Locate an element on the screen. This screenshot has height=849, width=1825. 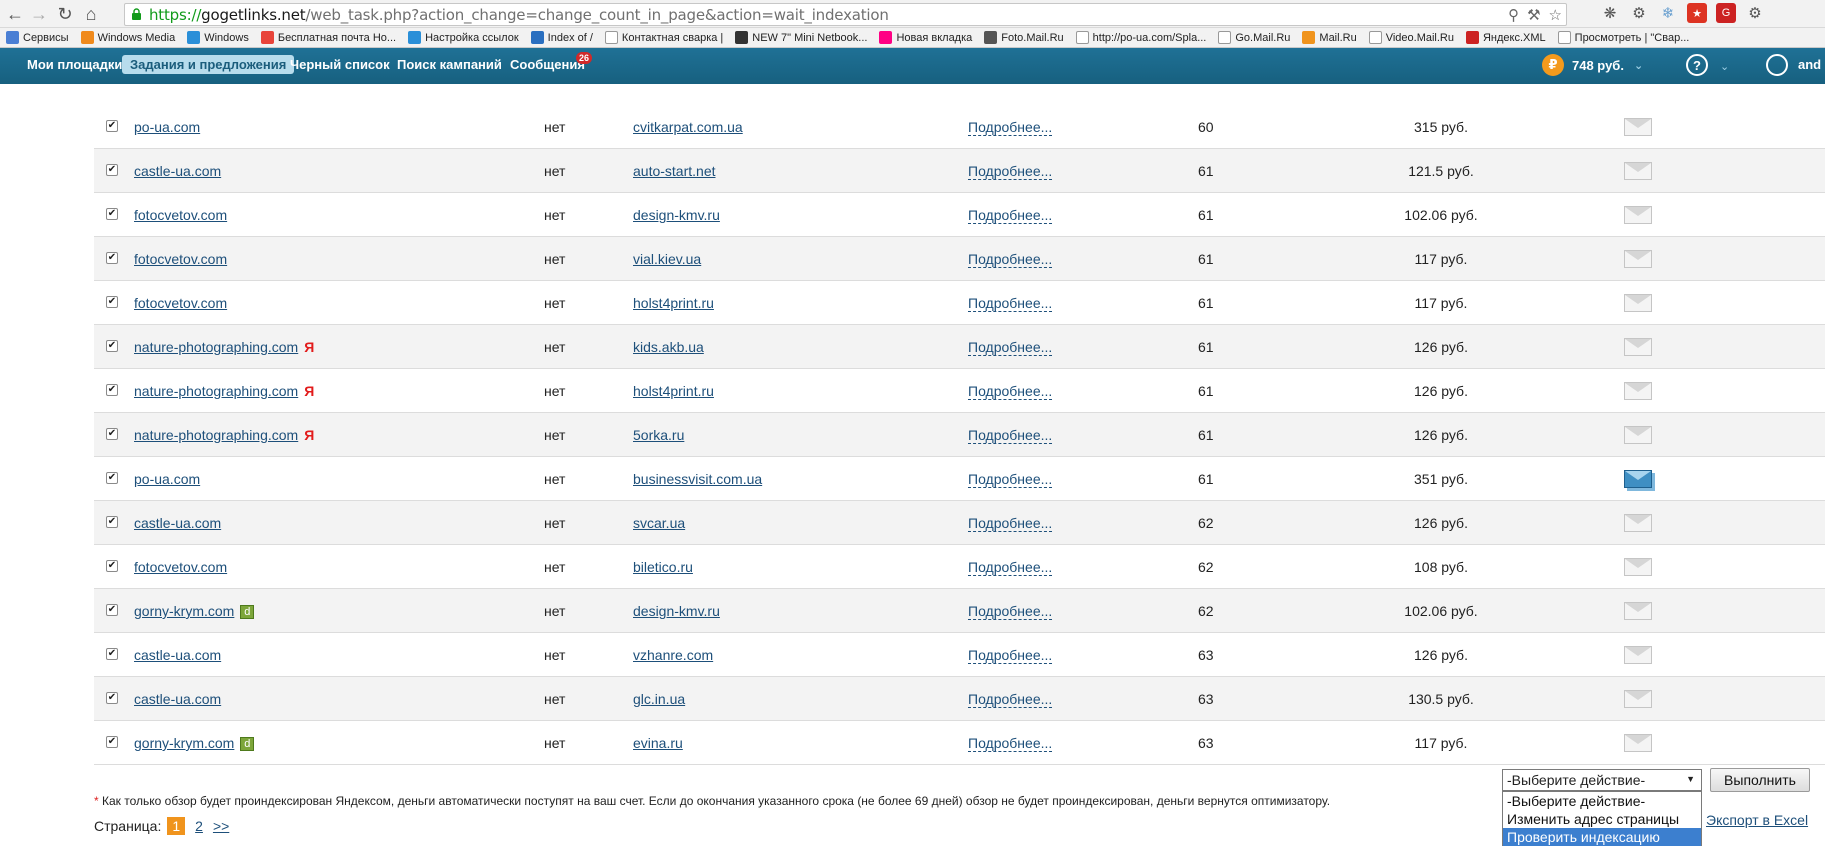
target-link: cvitkarpat.com.ua is located at coordinates (688, 127).